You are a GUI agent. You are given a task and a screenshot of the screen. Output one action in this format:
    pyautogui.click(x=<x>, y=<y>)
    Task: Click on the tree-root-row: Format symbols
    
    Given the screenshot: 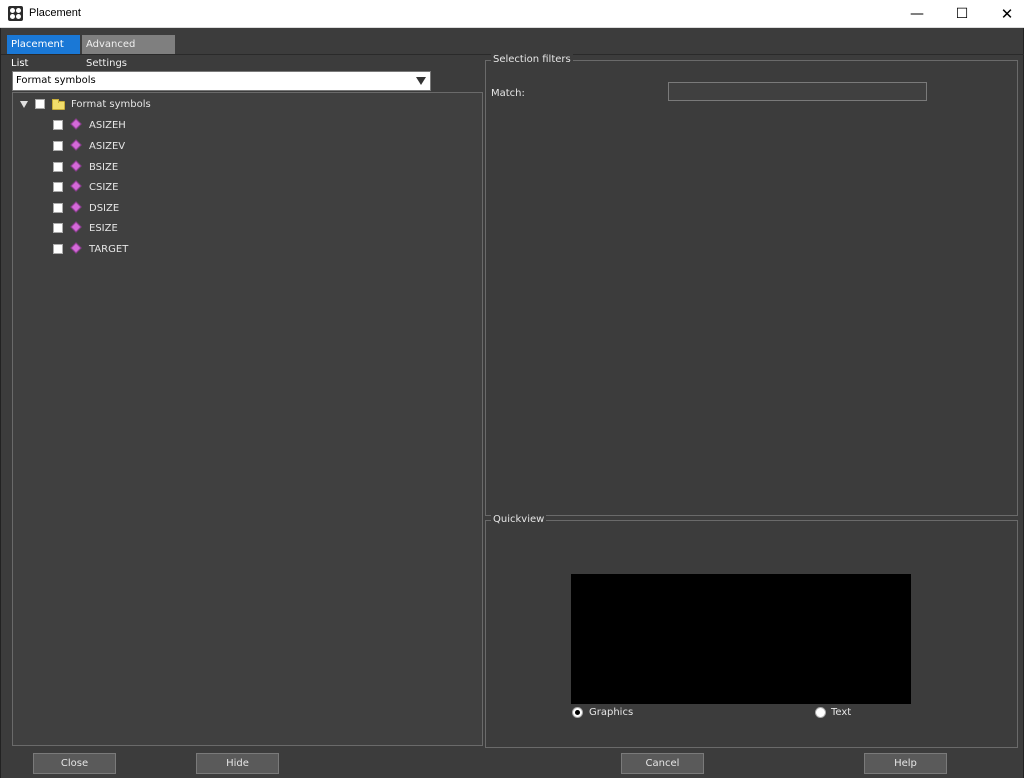 What is the action you would take?
    pyautogui.click(x=243, y=104)
    